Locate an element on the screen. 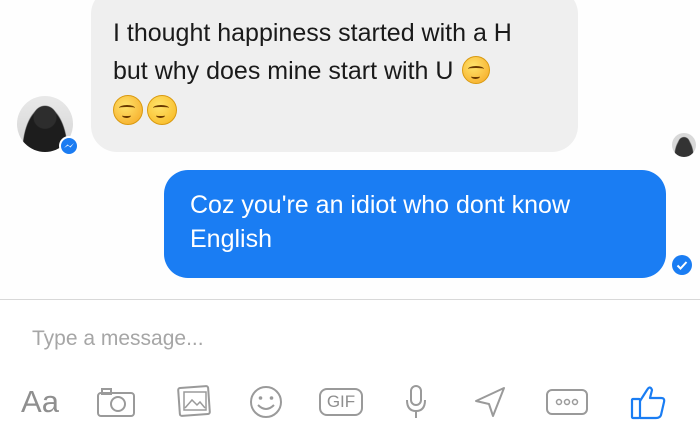  gallery-icon is located at coordinates (194, 401).